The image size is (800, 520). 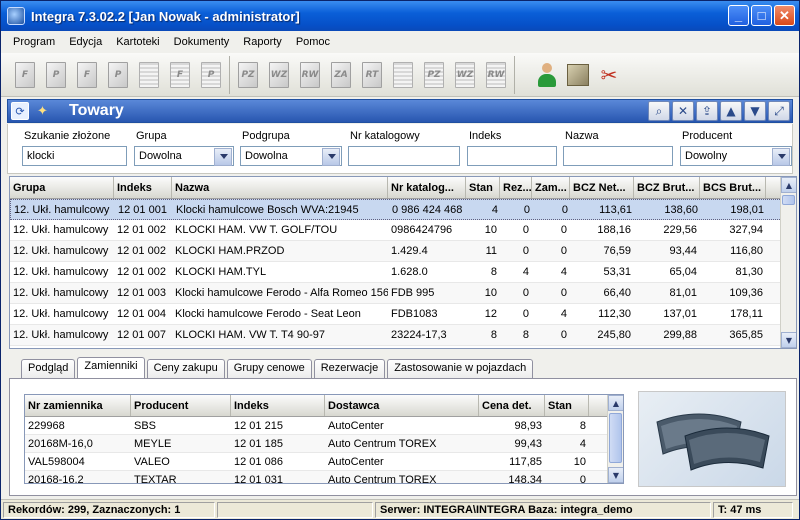 I want to click on tab-podglad: Podgląd, so click(x=48, y=368).